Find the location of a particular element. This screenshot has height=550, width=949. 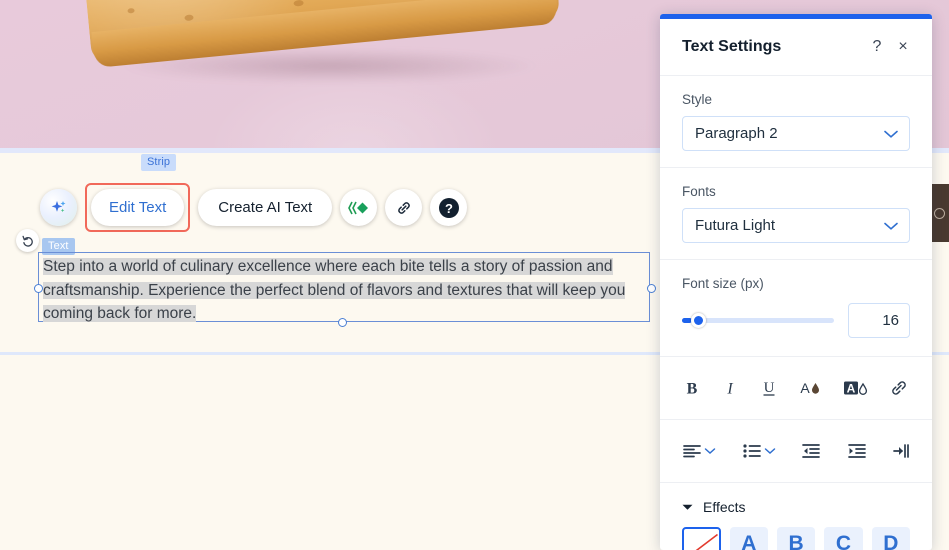

no-effect-icon is located at coordinates (704, 541).